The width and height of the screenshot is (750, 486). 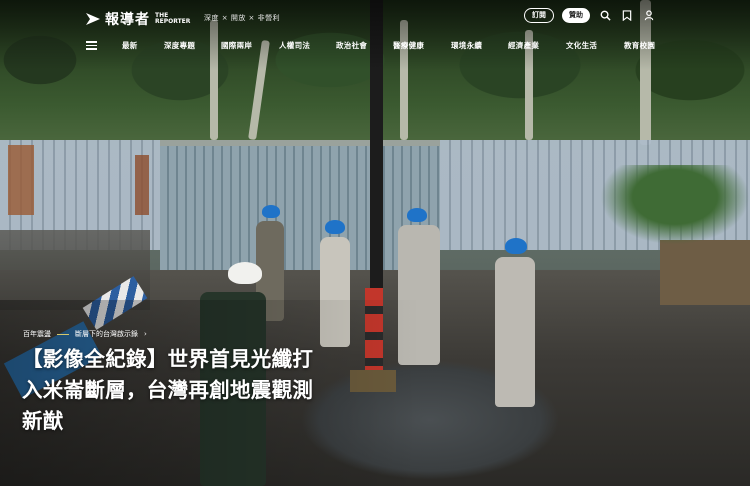 I want to click on nav-item-education: 教育校園, so click(x=639, y=45).